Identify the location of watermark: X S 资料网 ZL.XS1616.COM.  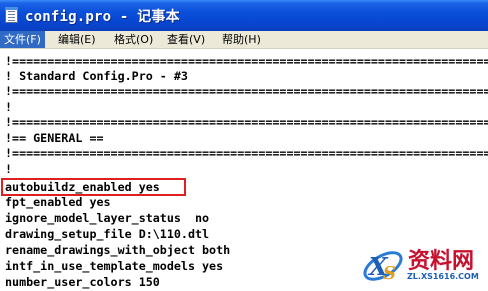
(422, 265).